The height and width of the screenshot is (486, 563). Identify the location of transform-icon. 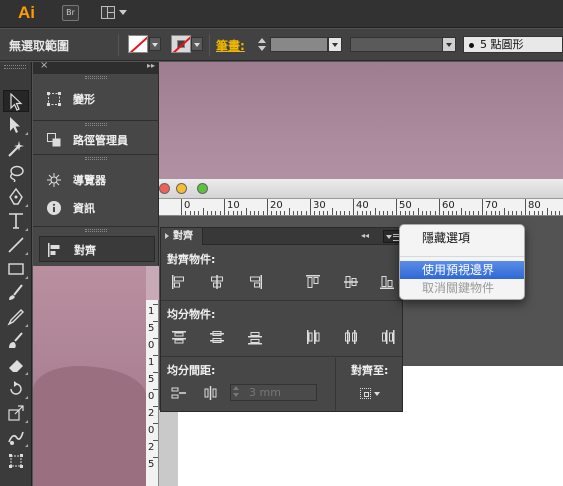
(54, 99).